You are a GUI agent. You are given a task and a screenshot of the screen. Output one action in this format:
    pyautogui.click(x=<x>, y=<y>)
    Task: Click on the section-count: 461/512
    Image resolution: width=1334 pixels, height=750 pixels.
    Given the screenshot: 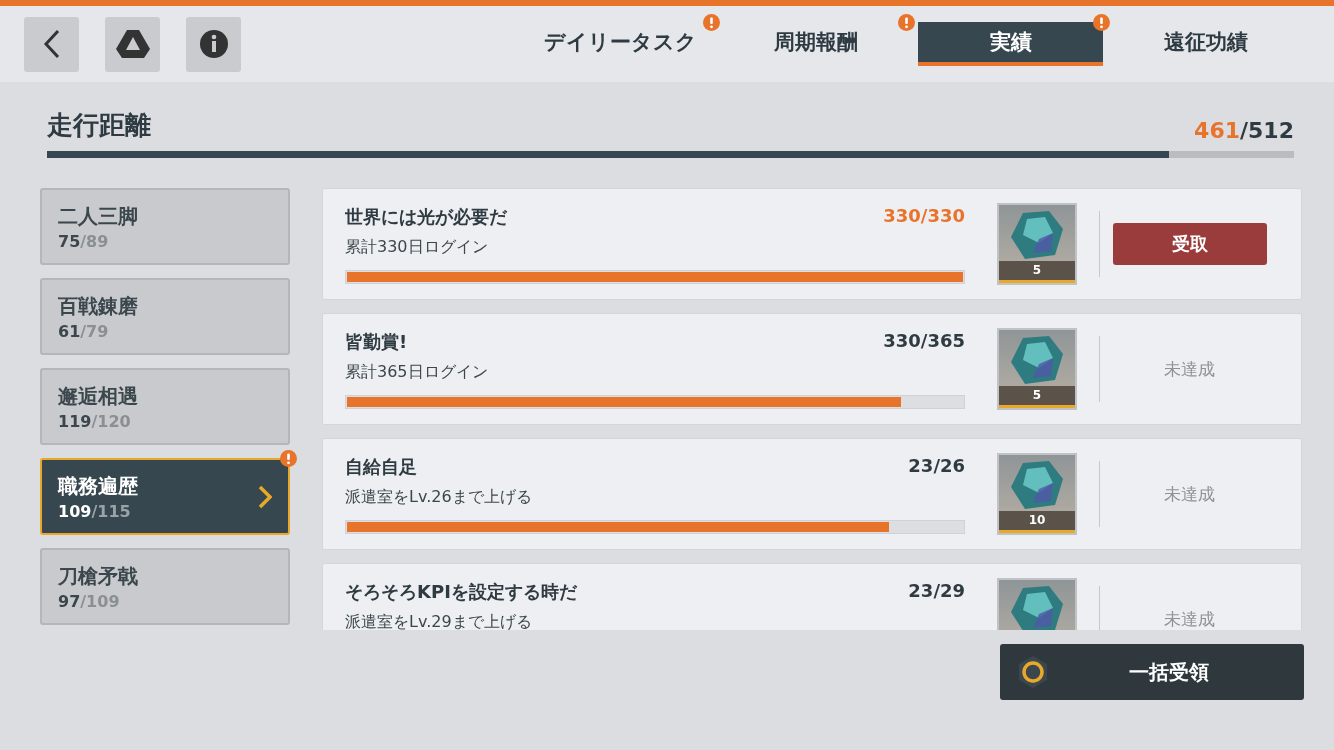 What is the action you would take?
    pyautogui.click(x=1244, y=130)
    